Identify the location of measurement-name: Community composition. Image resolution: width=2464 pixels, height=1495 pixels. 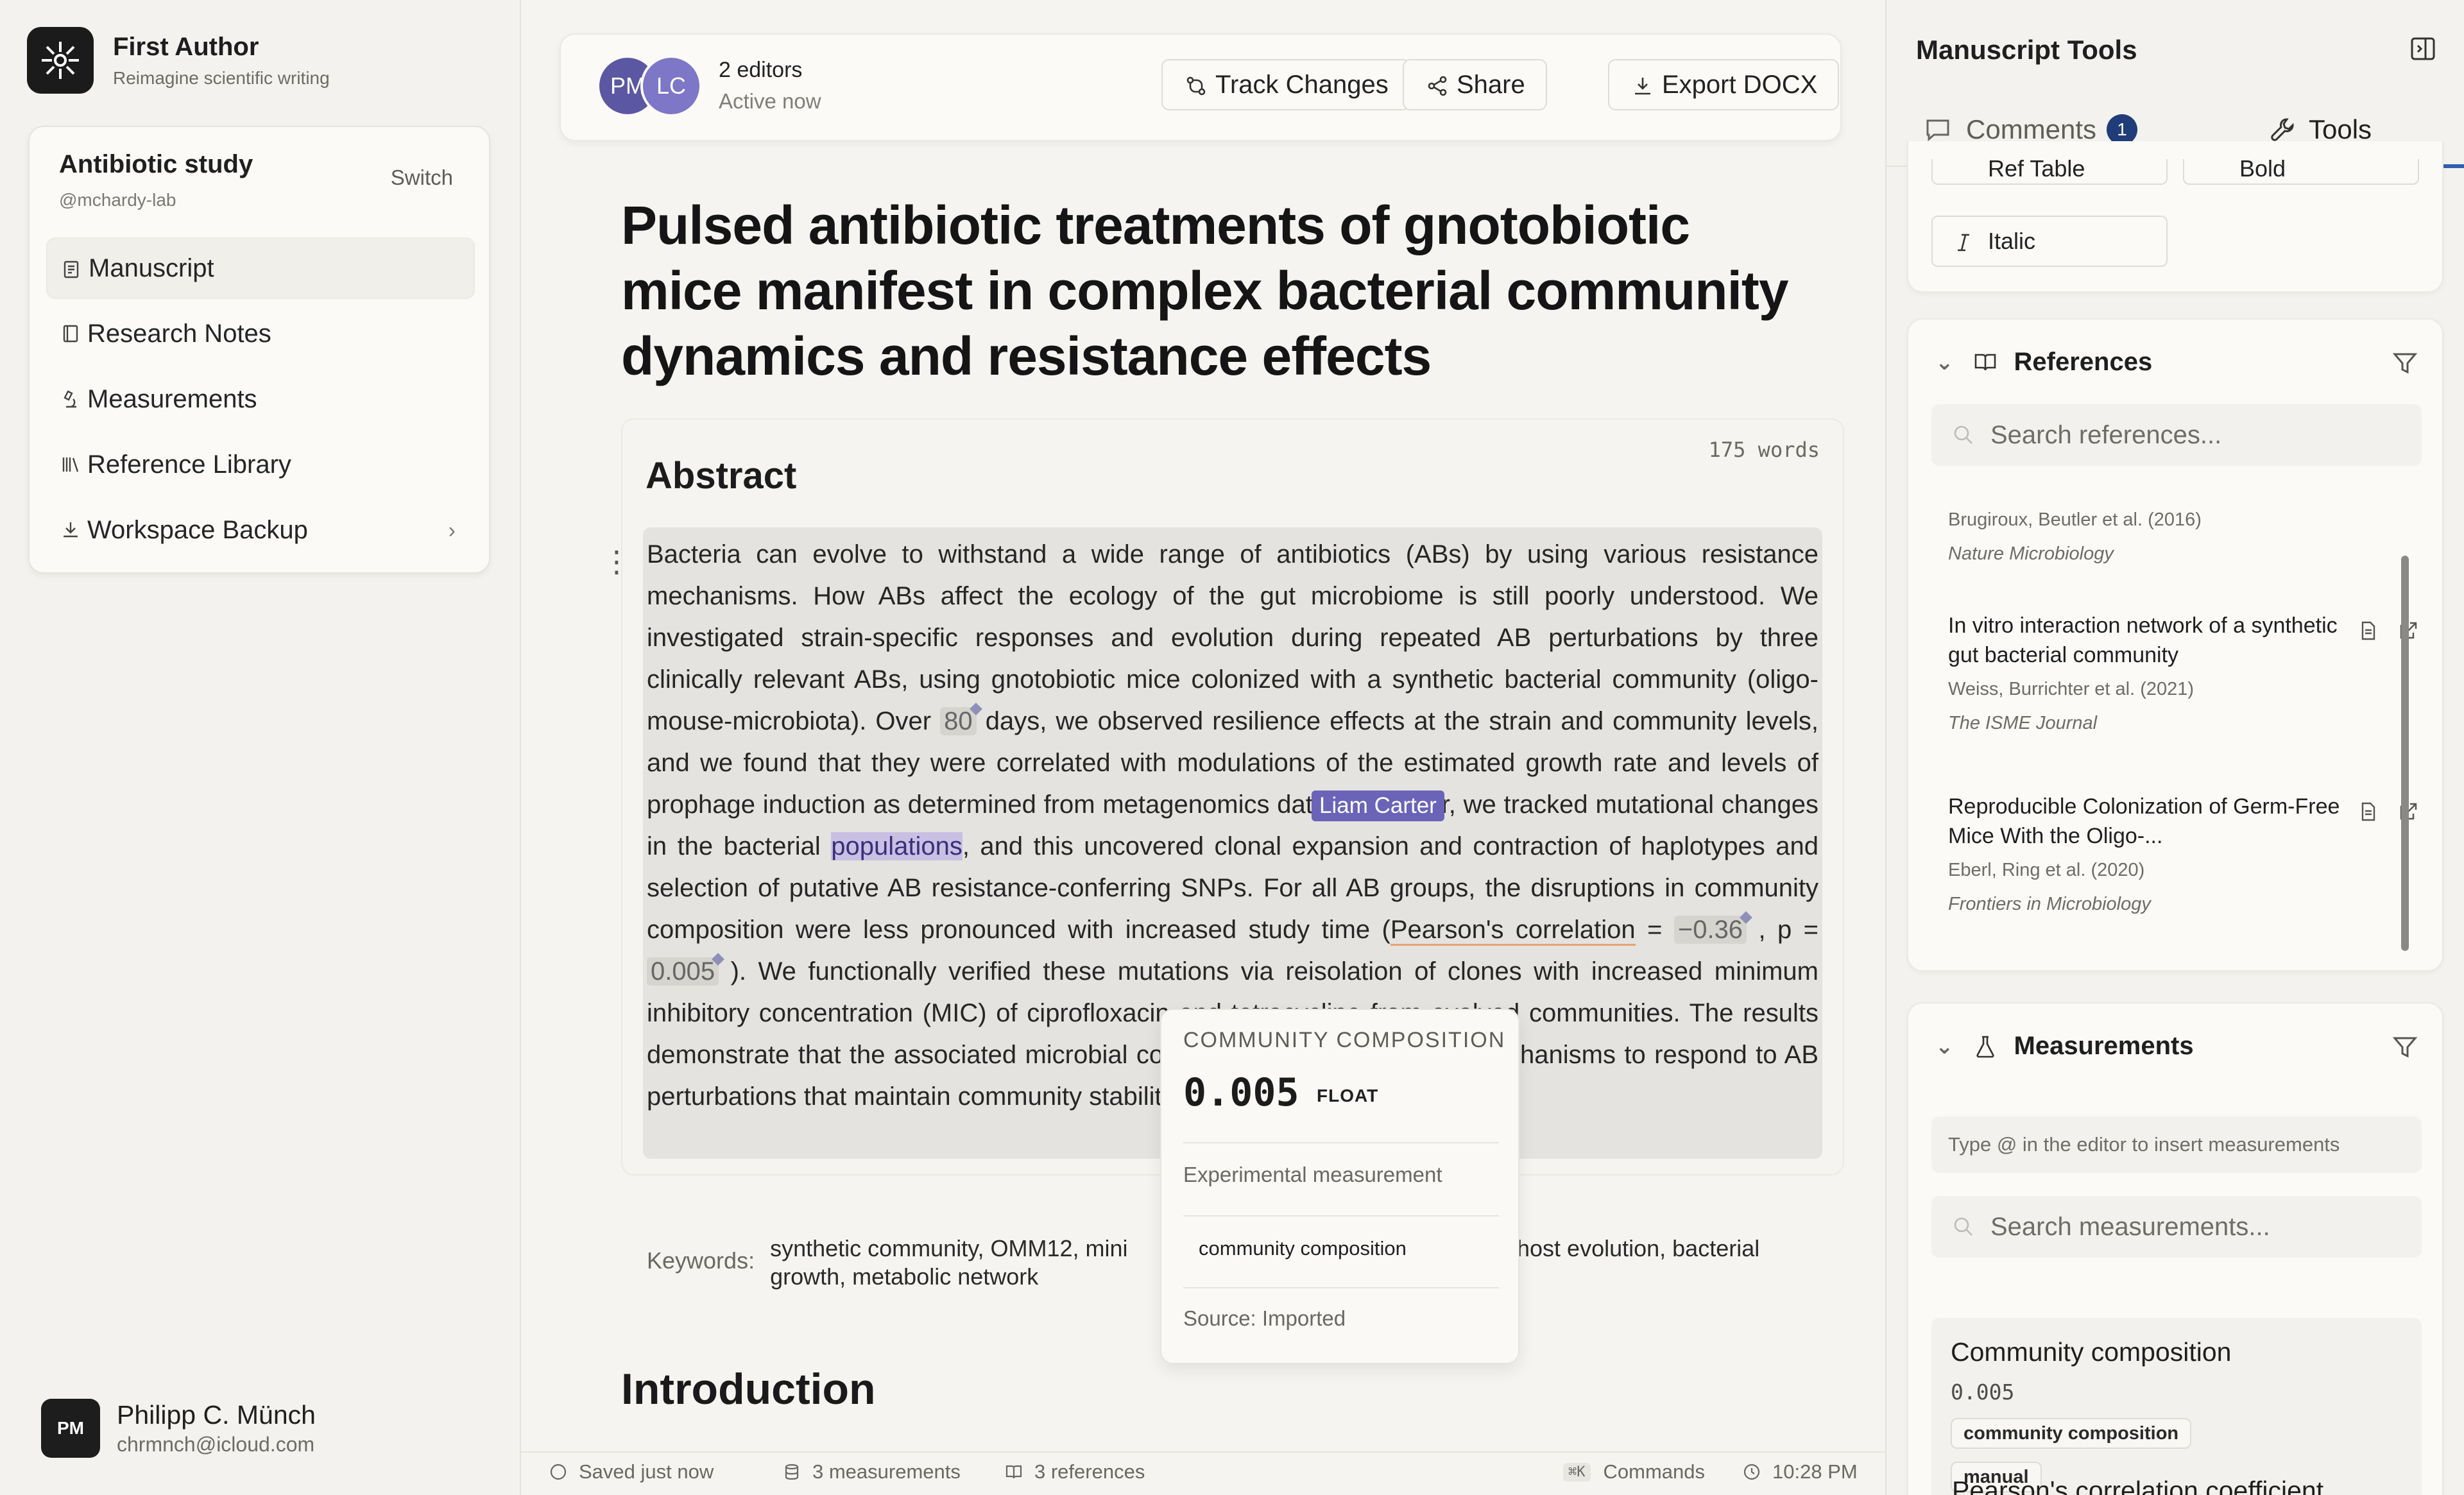
(2091, 1352).